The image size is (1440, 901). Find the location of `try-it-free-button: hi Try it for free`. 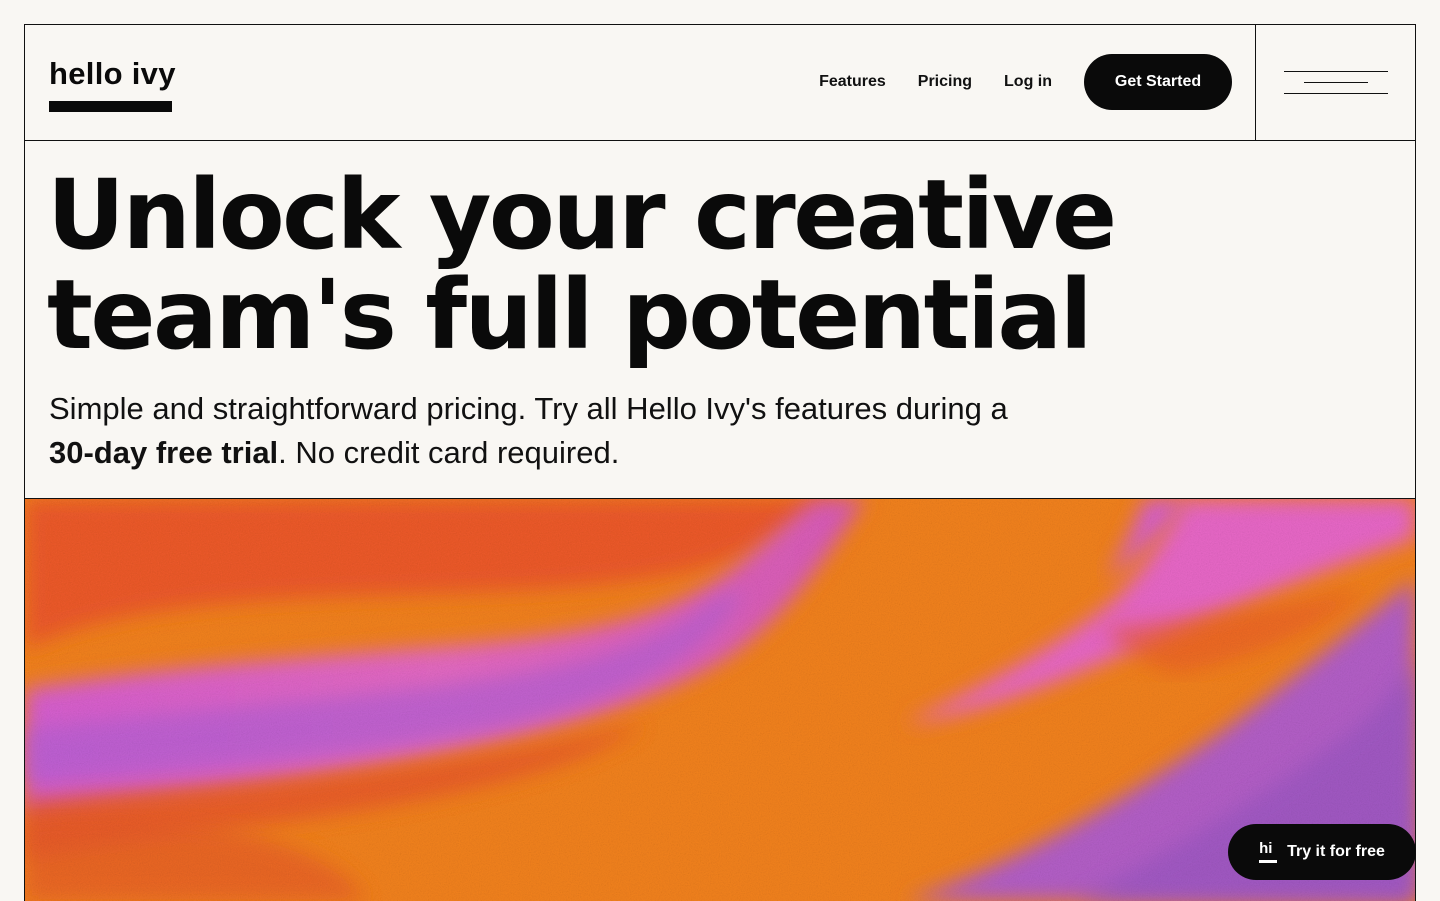

try-it-free-button: hi Try it for free is located at coordinates (1322, 852).